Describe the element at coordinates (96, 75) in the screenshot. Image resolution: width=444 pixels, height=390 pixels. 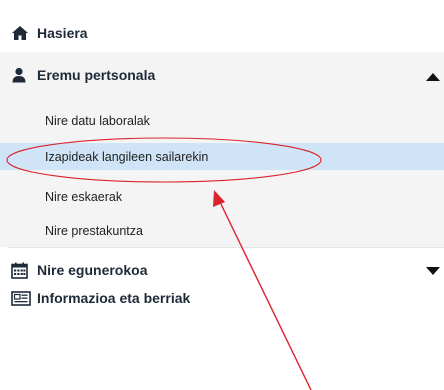
I see `nav-item-personal-label: Eremu pertsonala` at that location.